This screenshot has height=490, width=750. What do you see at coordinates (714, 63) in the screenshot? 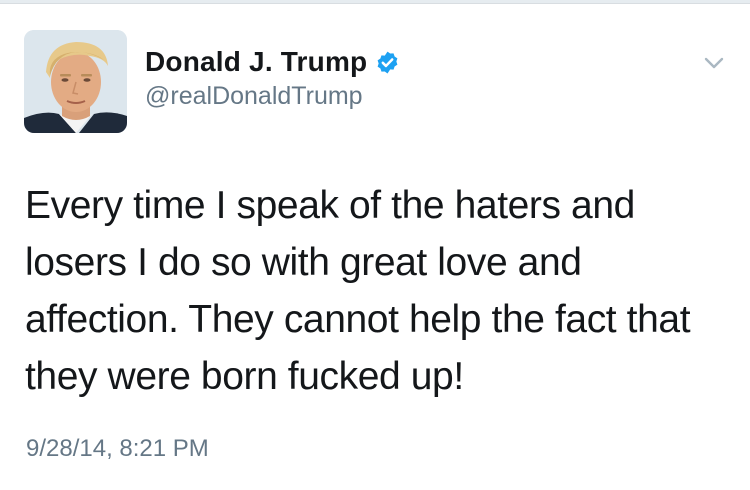
I see `chevron-down-icon` at bounding box center [714, 63].